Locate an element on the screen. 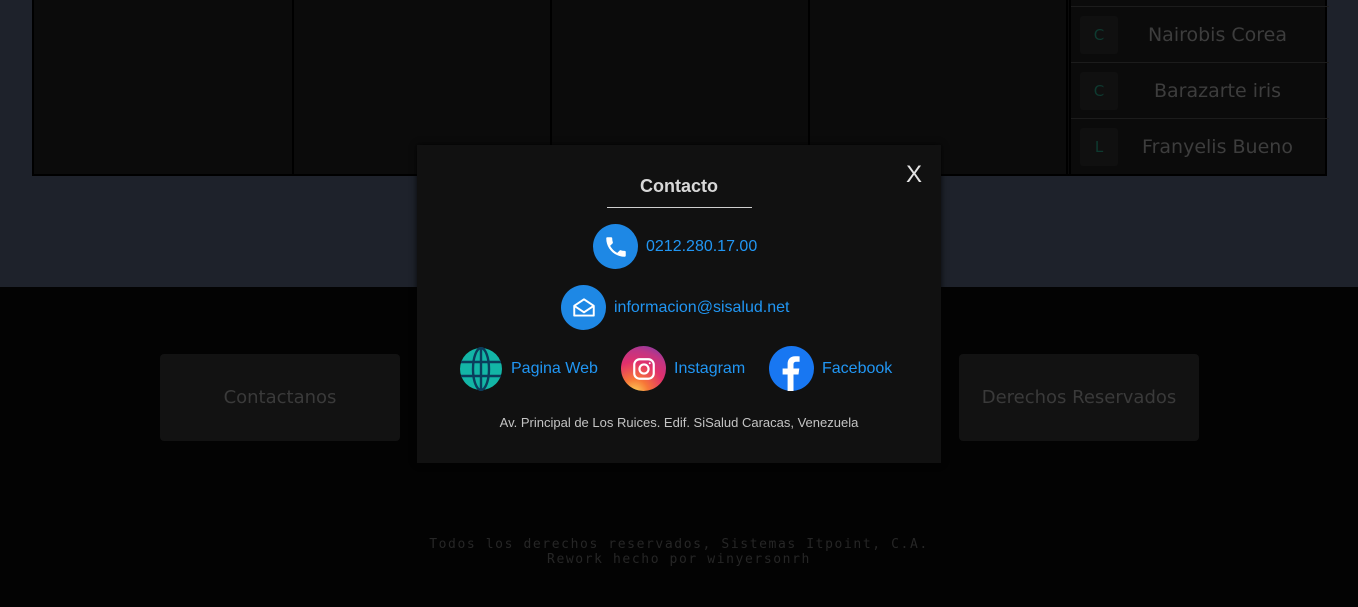 Image resolution: width=1358 pixels, height=607 pixels. instagram-label: Instagram is located at coordinates (710, 368).